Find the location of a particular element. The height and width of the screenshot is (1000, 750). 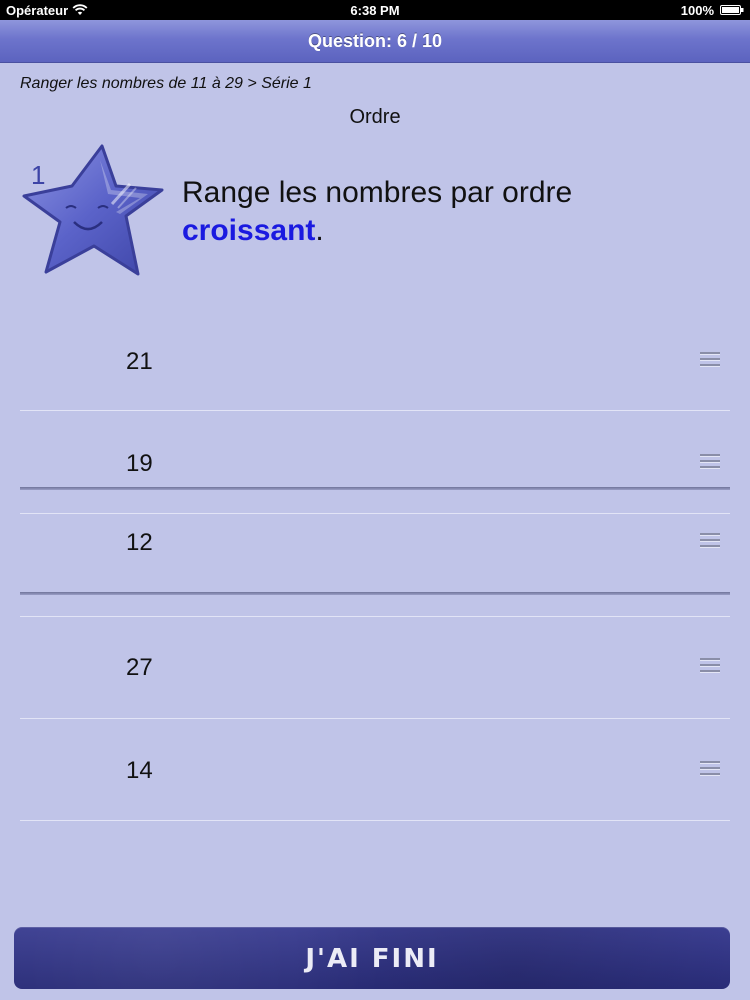

instruction-main: Range les nombres par ordre is located at coordinates (377, 192).